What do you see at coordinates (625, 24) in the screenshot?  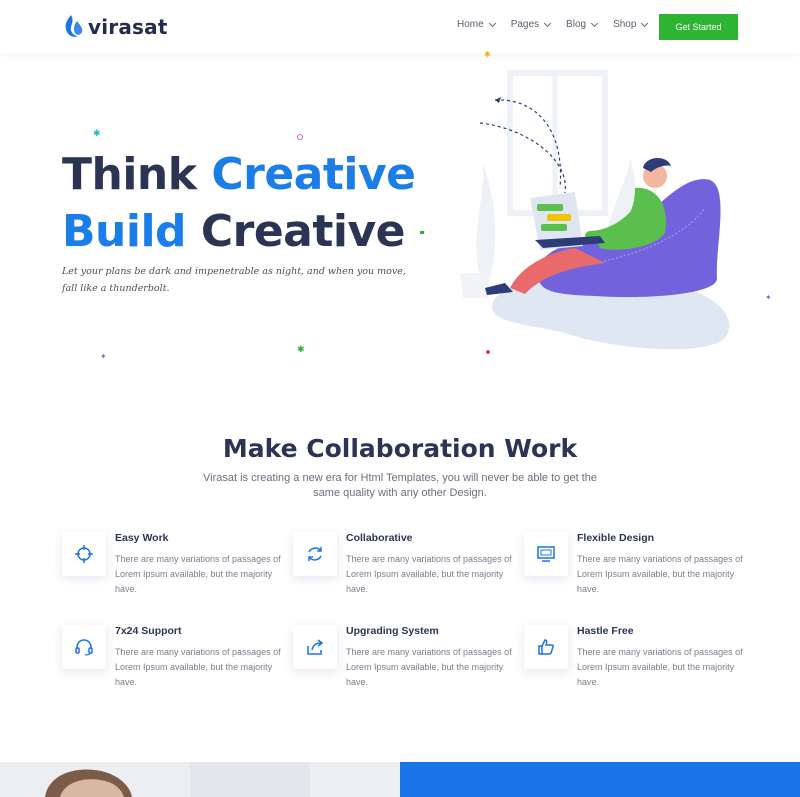 I see `nav-item-label: Shop` at bounding box center [625, 24].